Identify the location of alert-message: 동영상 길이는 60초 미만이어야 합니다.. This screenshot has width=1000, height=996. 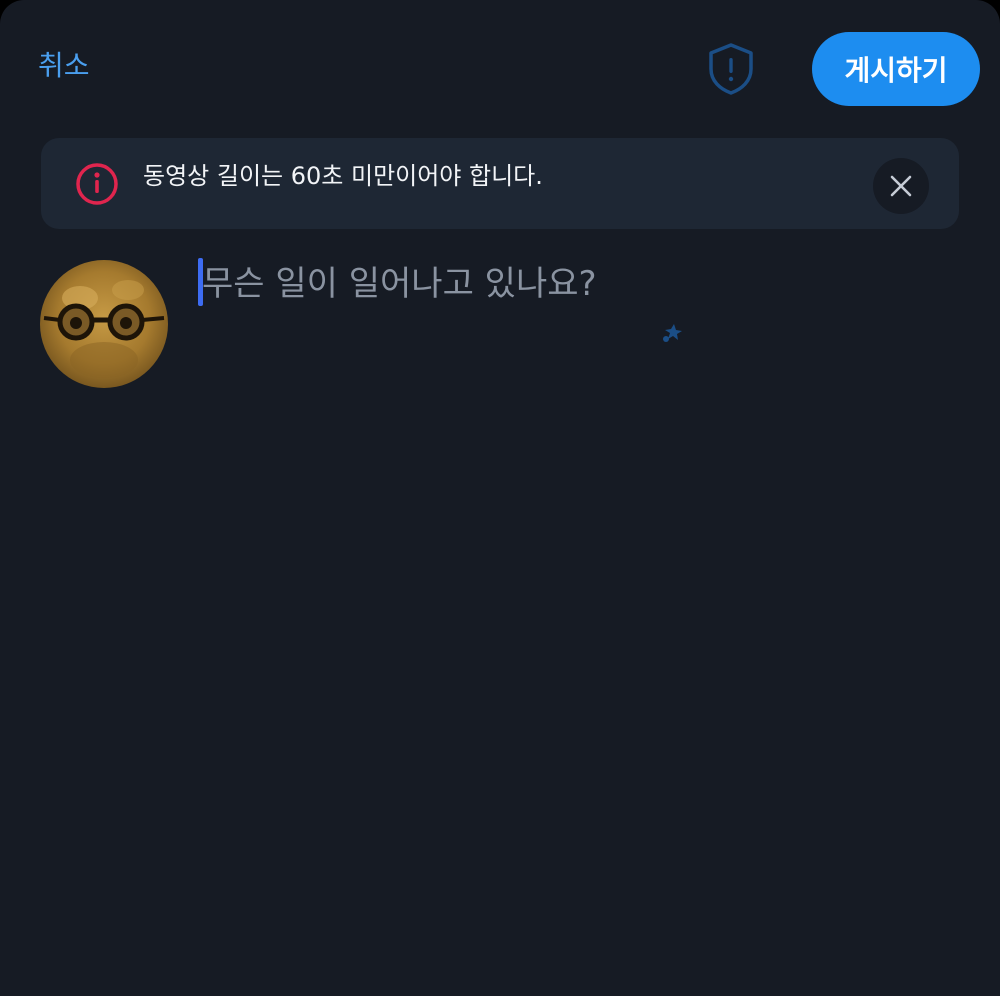
(343, 176).